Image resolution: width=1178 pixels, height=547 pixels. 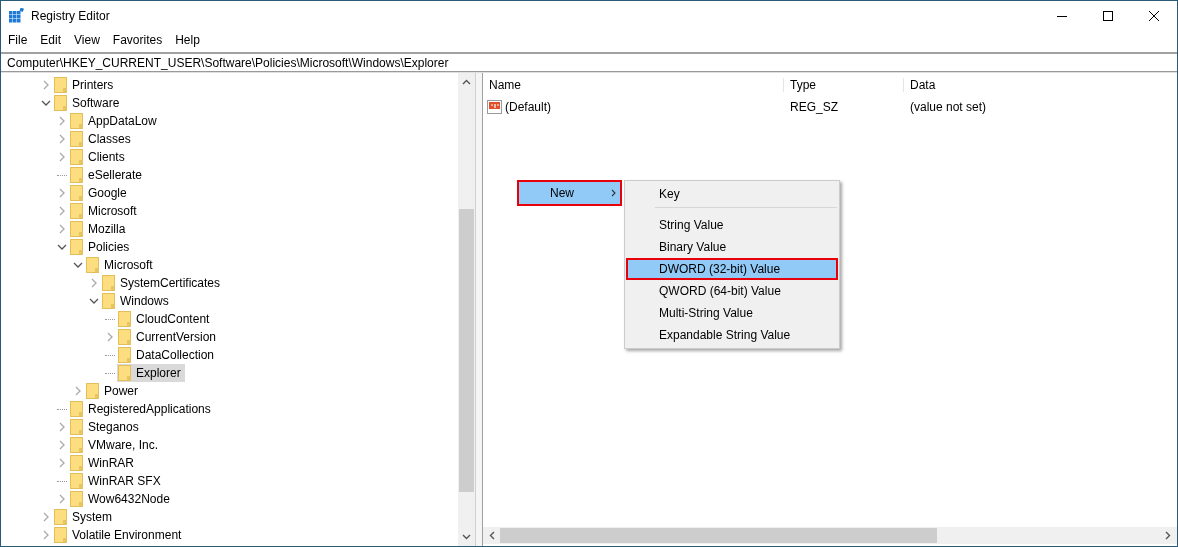 What do you see at coordinates (589, 62) in the screenshot?
I see `address-field: Computer\HKEY_CURRENT_USER\Software\Policies\Microsoft\Windows\Explorer` at bounding box center [589, 62].